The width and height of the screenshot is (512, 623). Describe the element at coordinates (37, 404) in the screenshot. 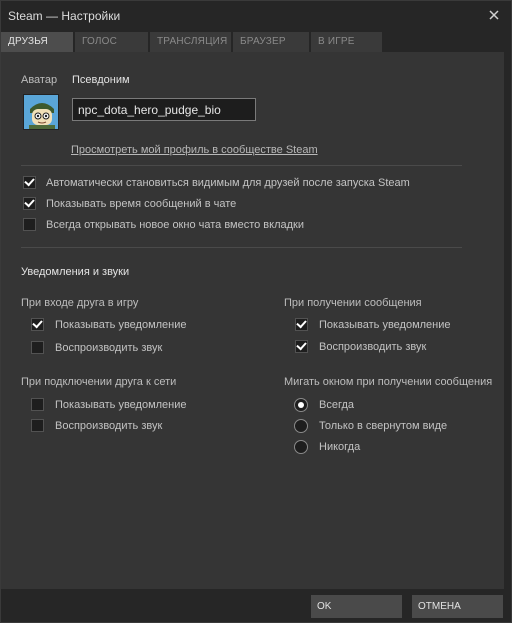

I see `friend-online-show-notification-checkbox` at that location.